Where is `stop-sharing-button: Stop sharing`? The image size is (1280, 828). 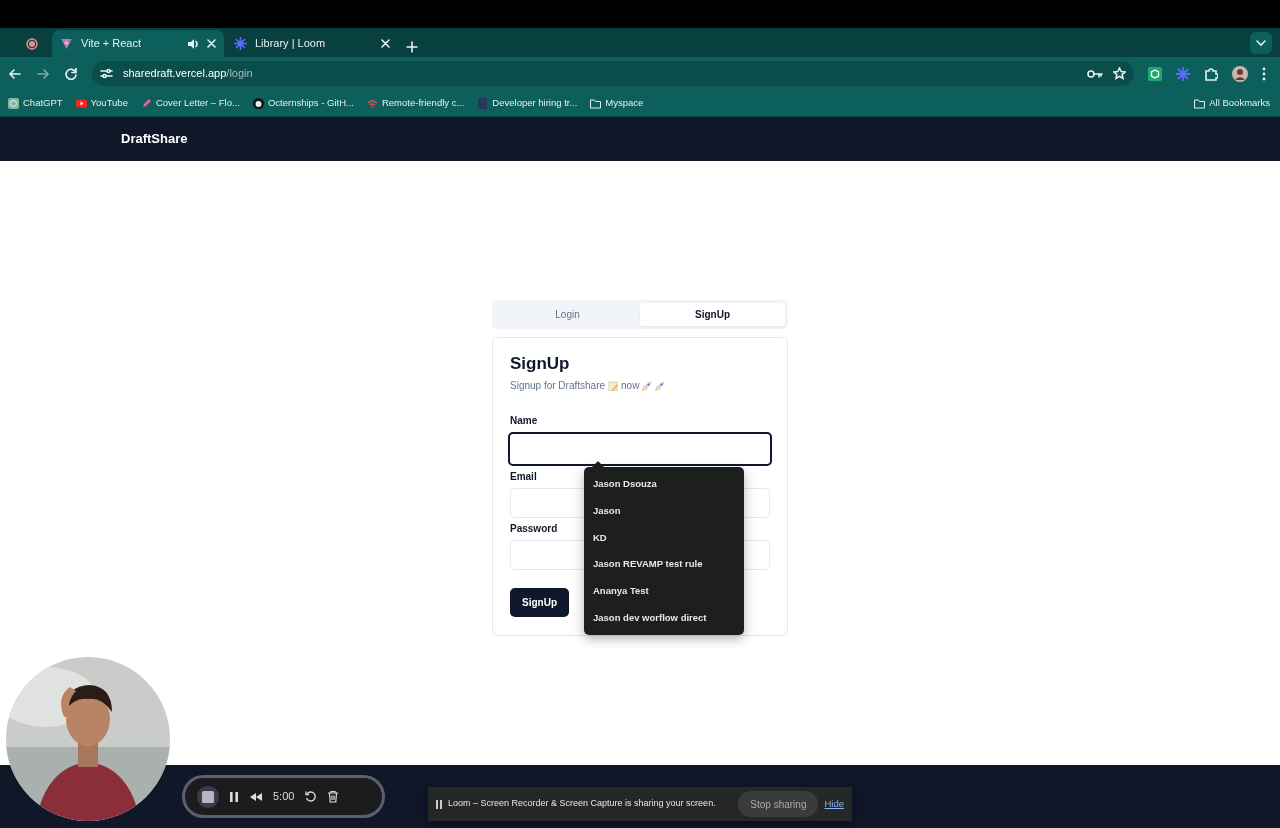
stop-sharing-button: Stop sharing is located at coordinates (778, 804).